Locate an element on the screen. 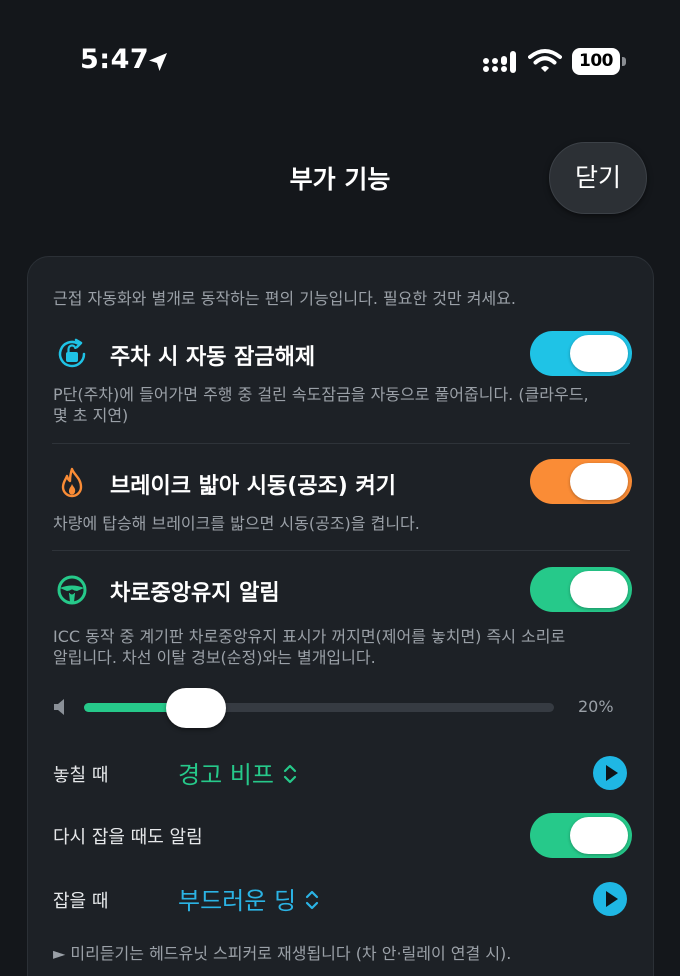 The image size is (680, 976). regain-sound-label: 잡을 때 is located at coordinates (81, 901).